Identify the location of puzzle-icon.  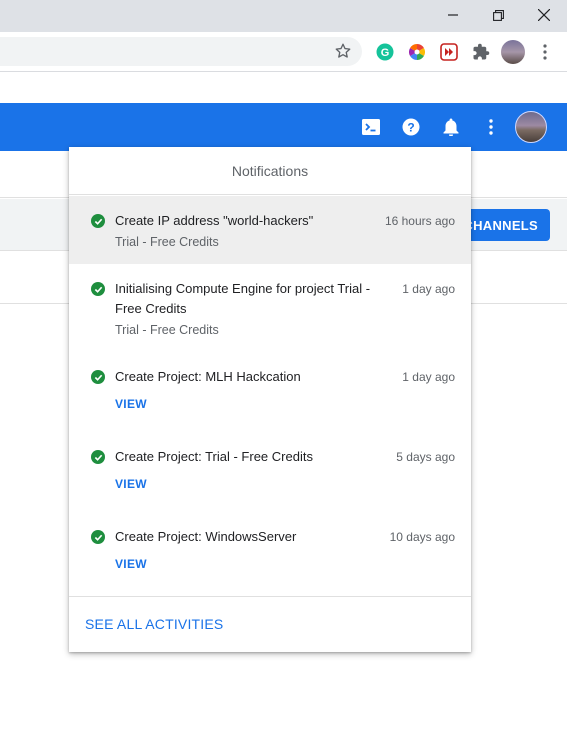
(481, 52).